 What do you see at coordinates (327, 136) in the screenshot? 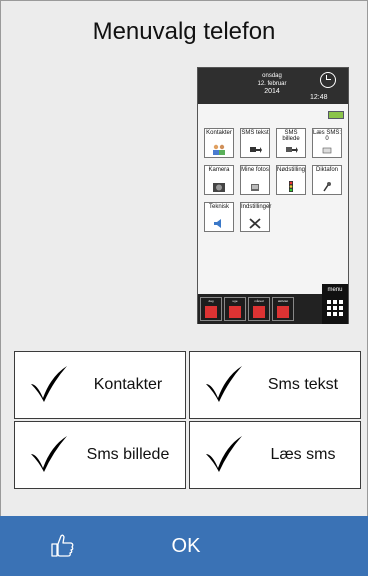
I see `tile-label: Læs SMS: 0` at bounding box center [327, 136].